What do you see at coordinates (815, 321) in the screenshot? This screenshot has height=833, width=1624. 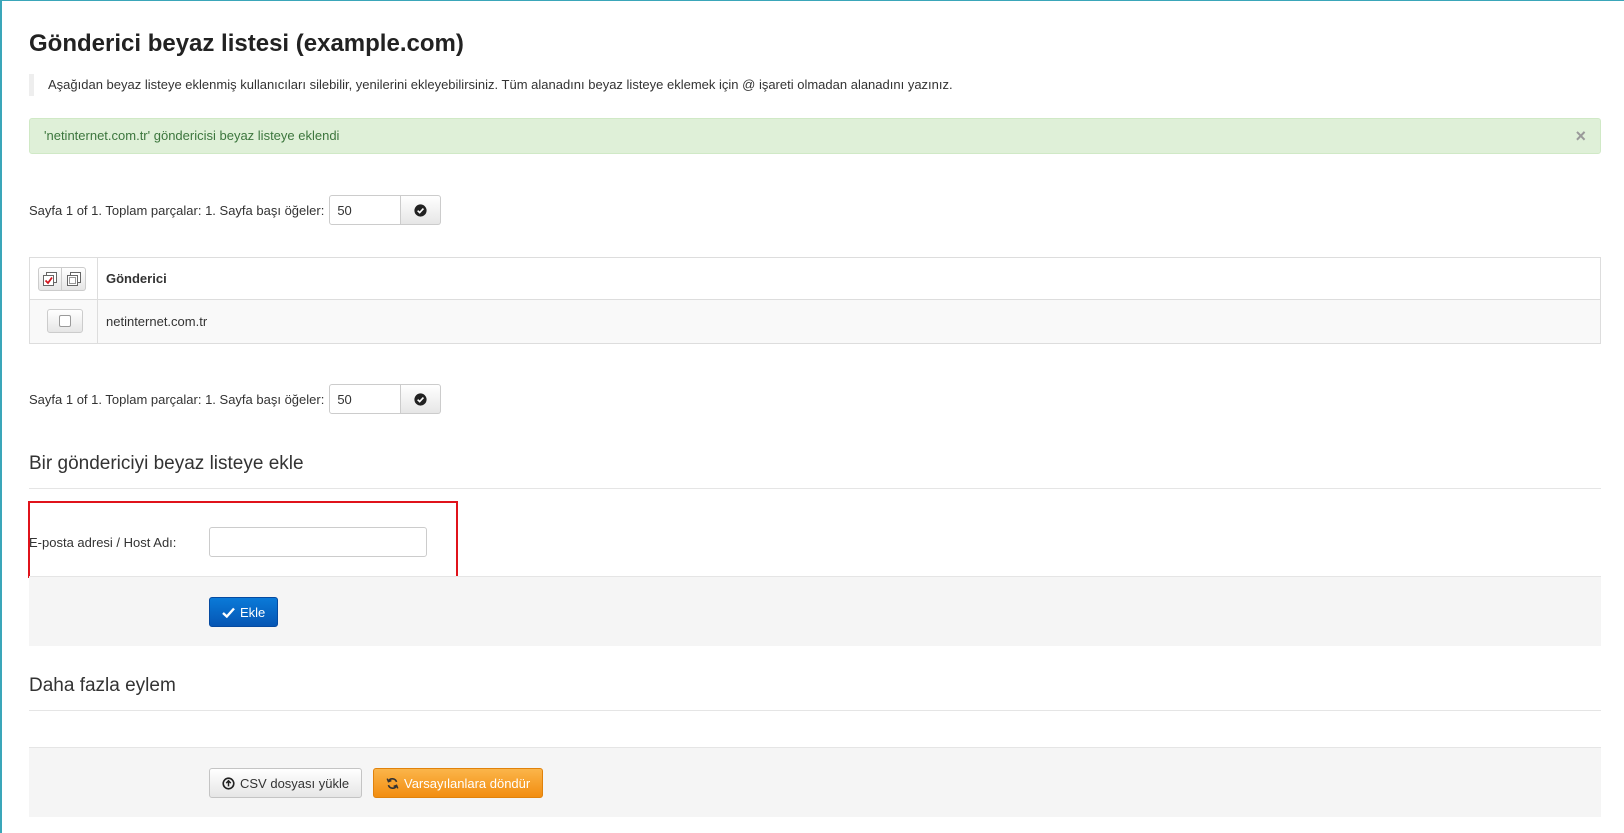 I see `table-row: netinternet.com.tr` at bounding box center [815, 321].